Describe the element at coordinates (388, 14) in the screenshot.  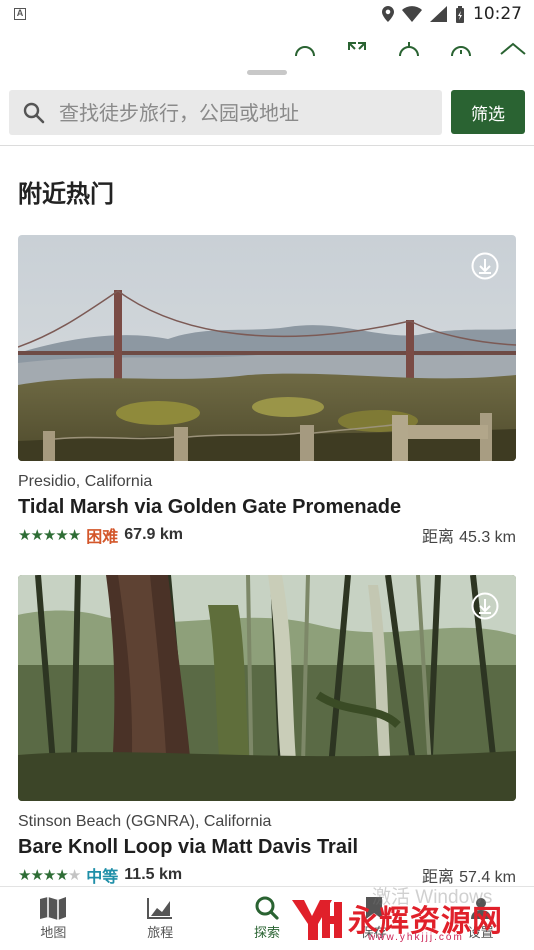
I see `location-icon` at that location.